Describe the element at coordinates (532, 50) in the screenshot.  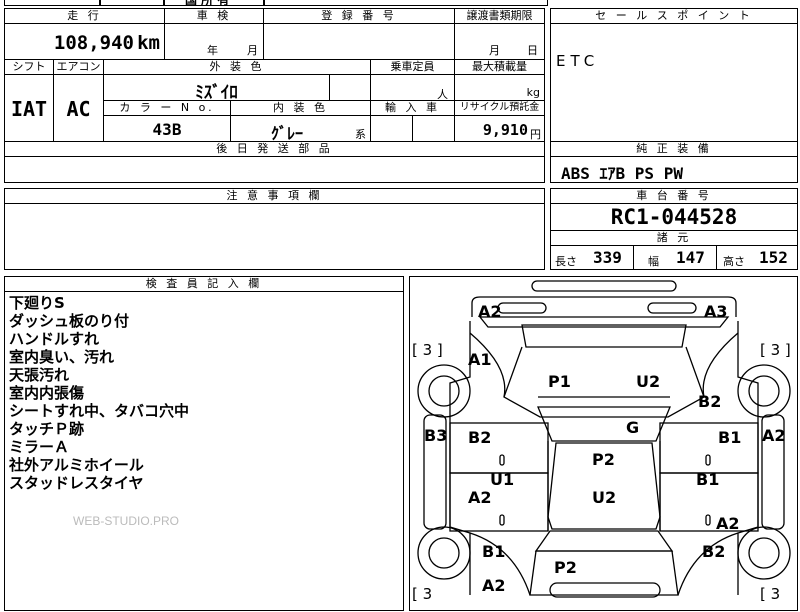
I see `transfer-day-unit: 日` at that location.